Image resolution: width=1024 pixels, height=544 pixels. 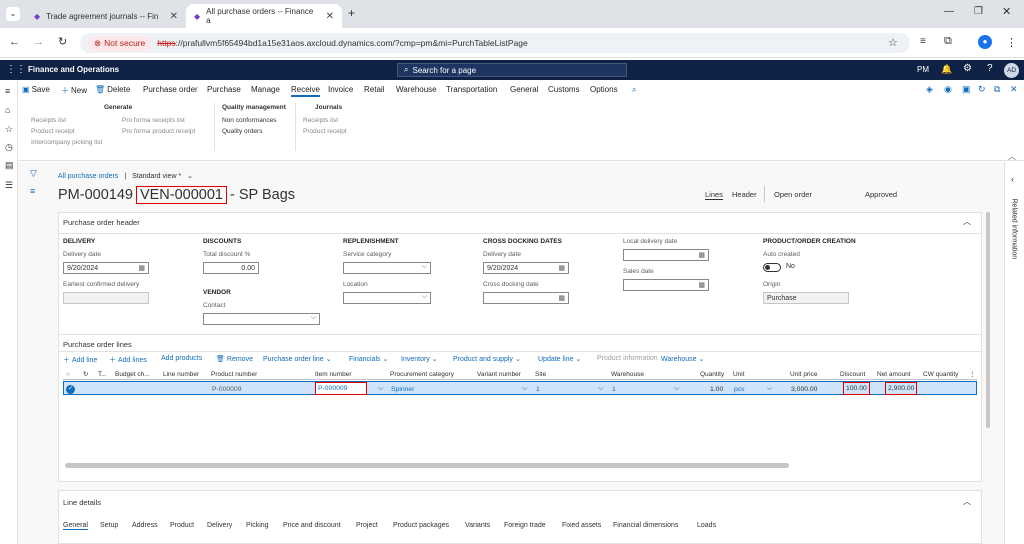 What do you see at coordinates (421, 525) in the screenshot?
I see `tab-product-packages: Product packages` at bounding box center [421, 525].